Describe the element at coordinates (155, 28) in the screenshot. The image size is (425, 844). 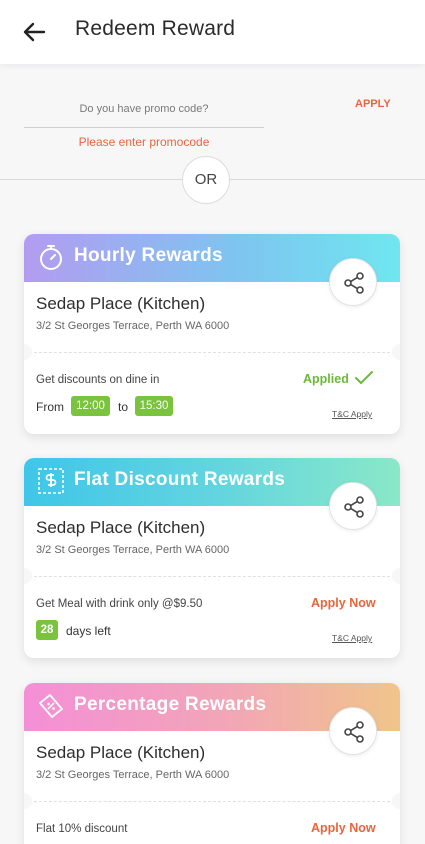
I see `page-title: Redeem Reward` at that location.